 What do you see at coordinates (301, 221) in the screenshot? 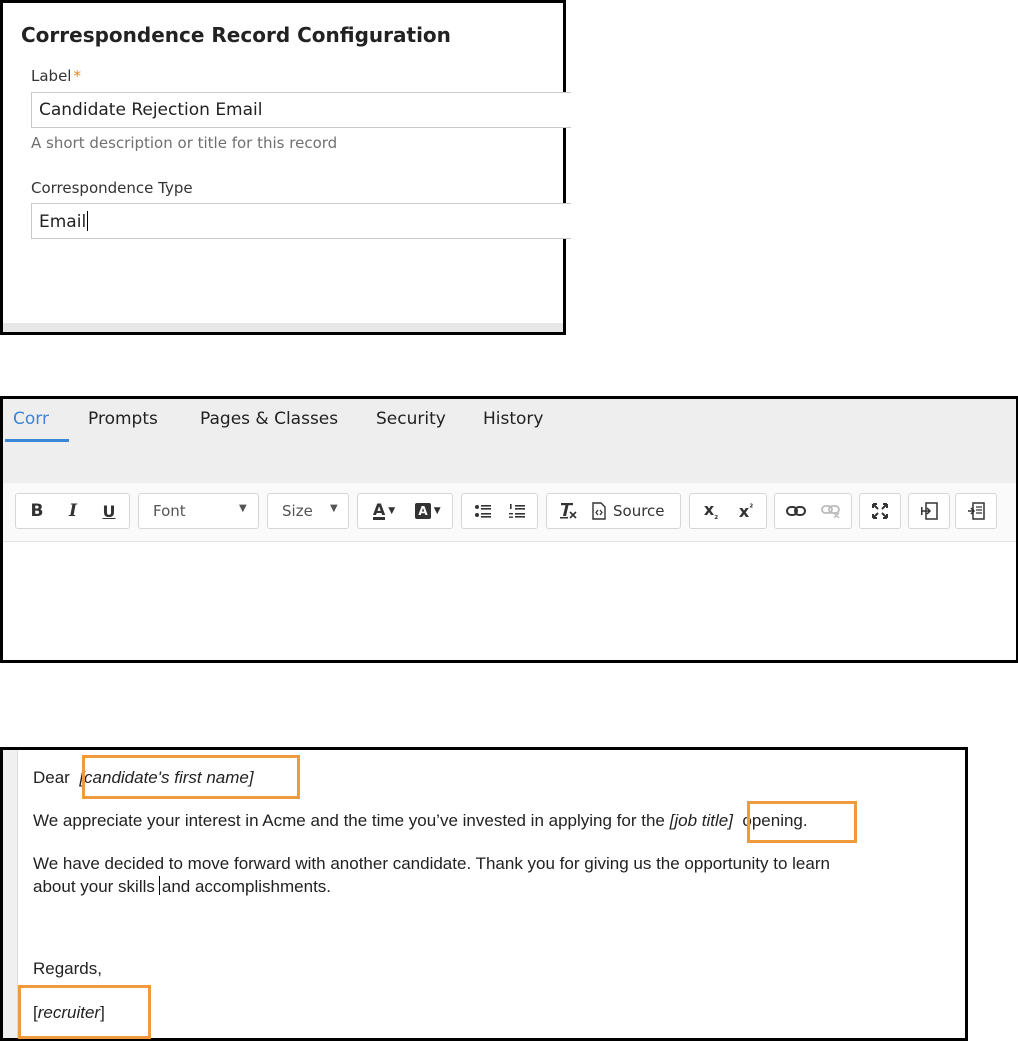
I see `correspondence-type-input: Email` at bounding box center [301, 221].